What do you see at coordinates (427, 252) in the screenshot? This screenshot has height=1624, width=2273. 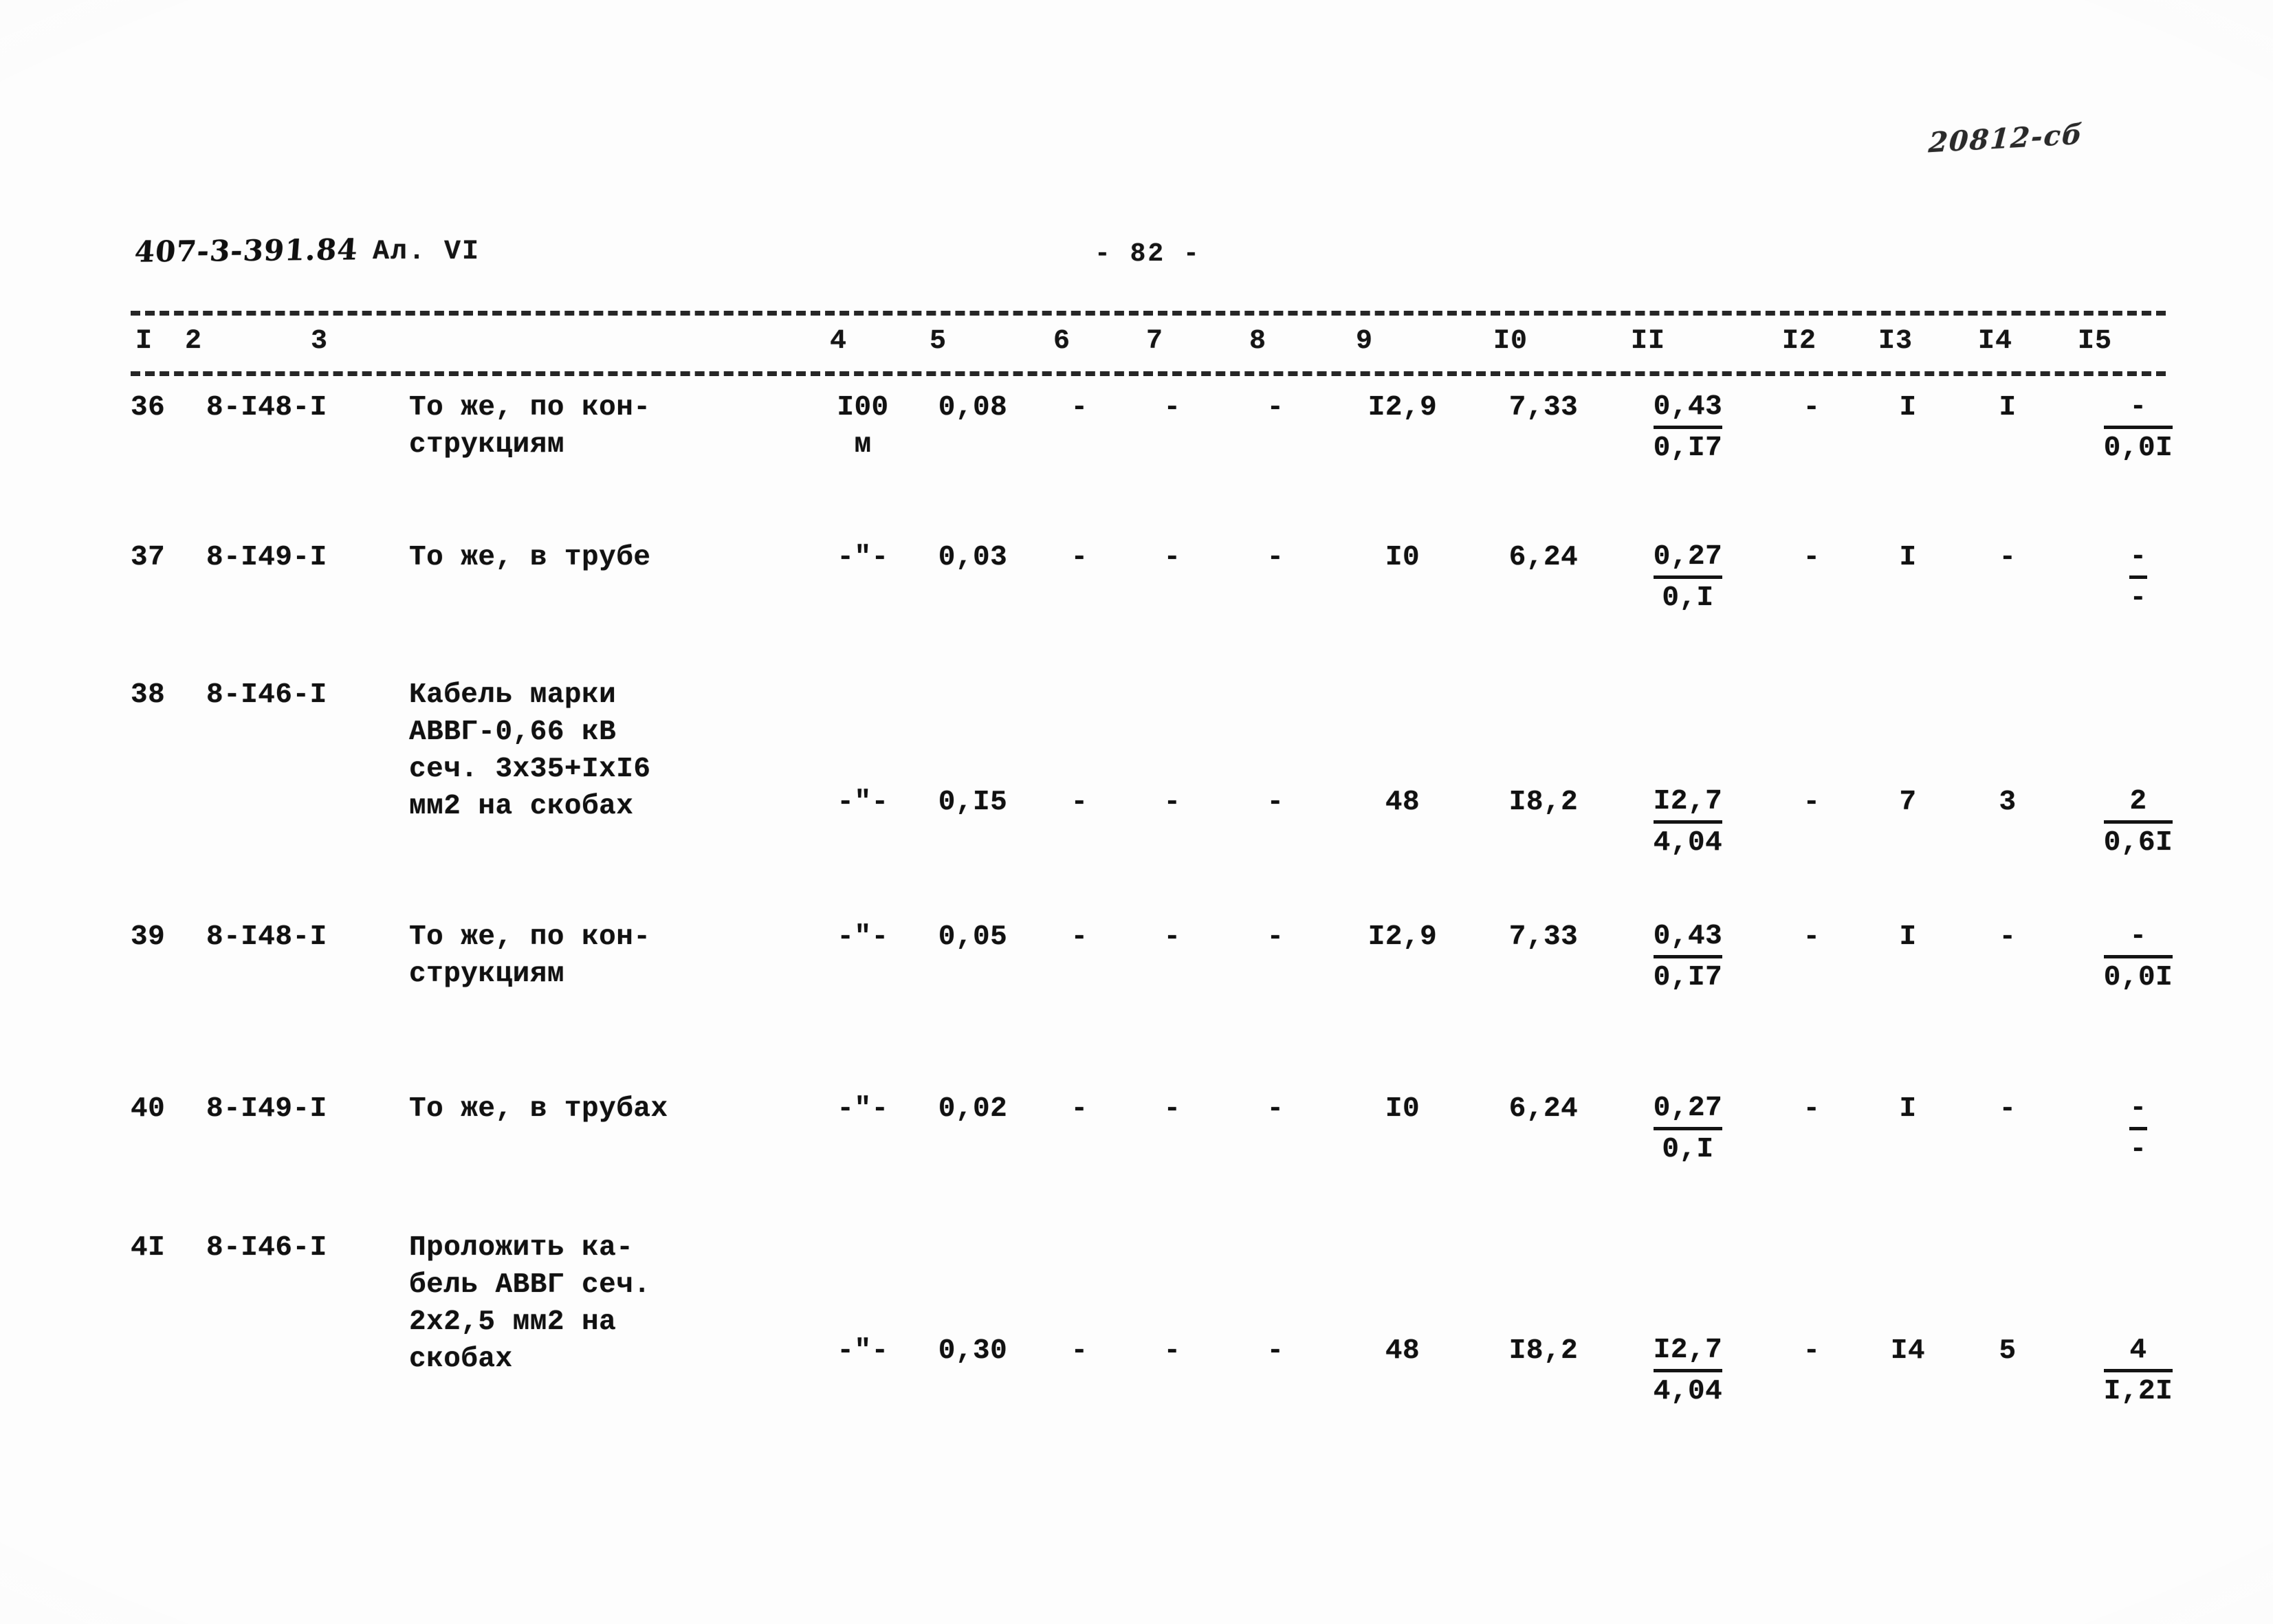 I see `album-label: Ал. VI` at bounding box center [427, 252].